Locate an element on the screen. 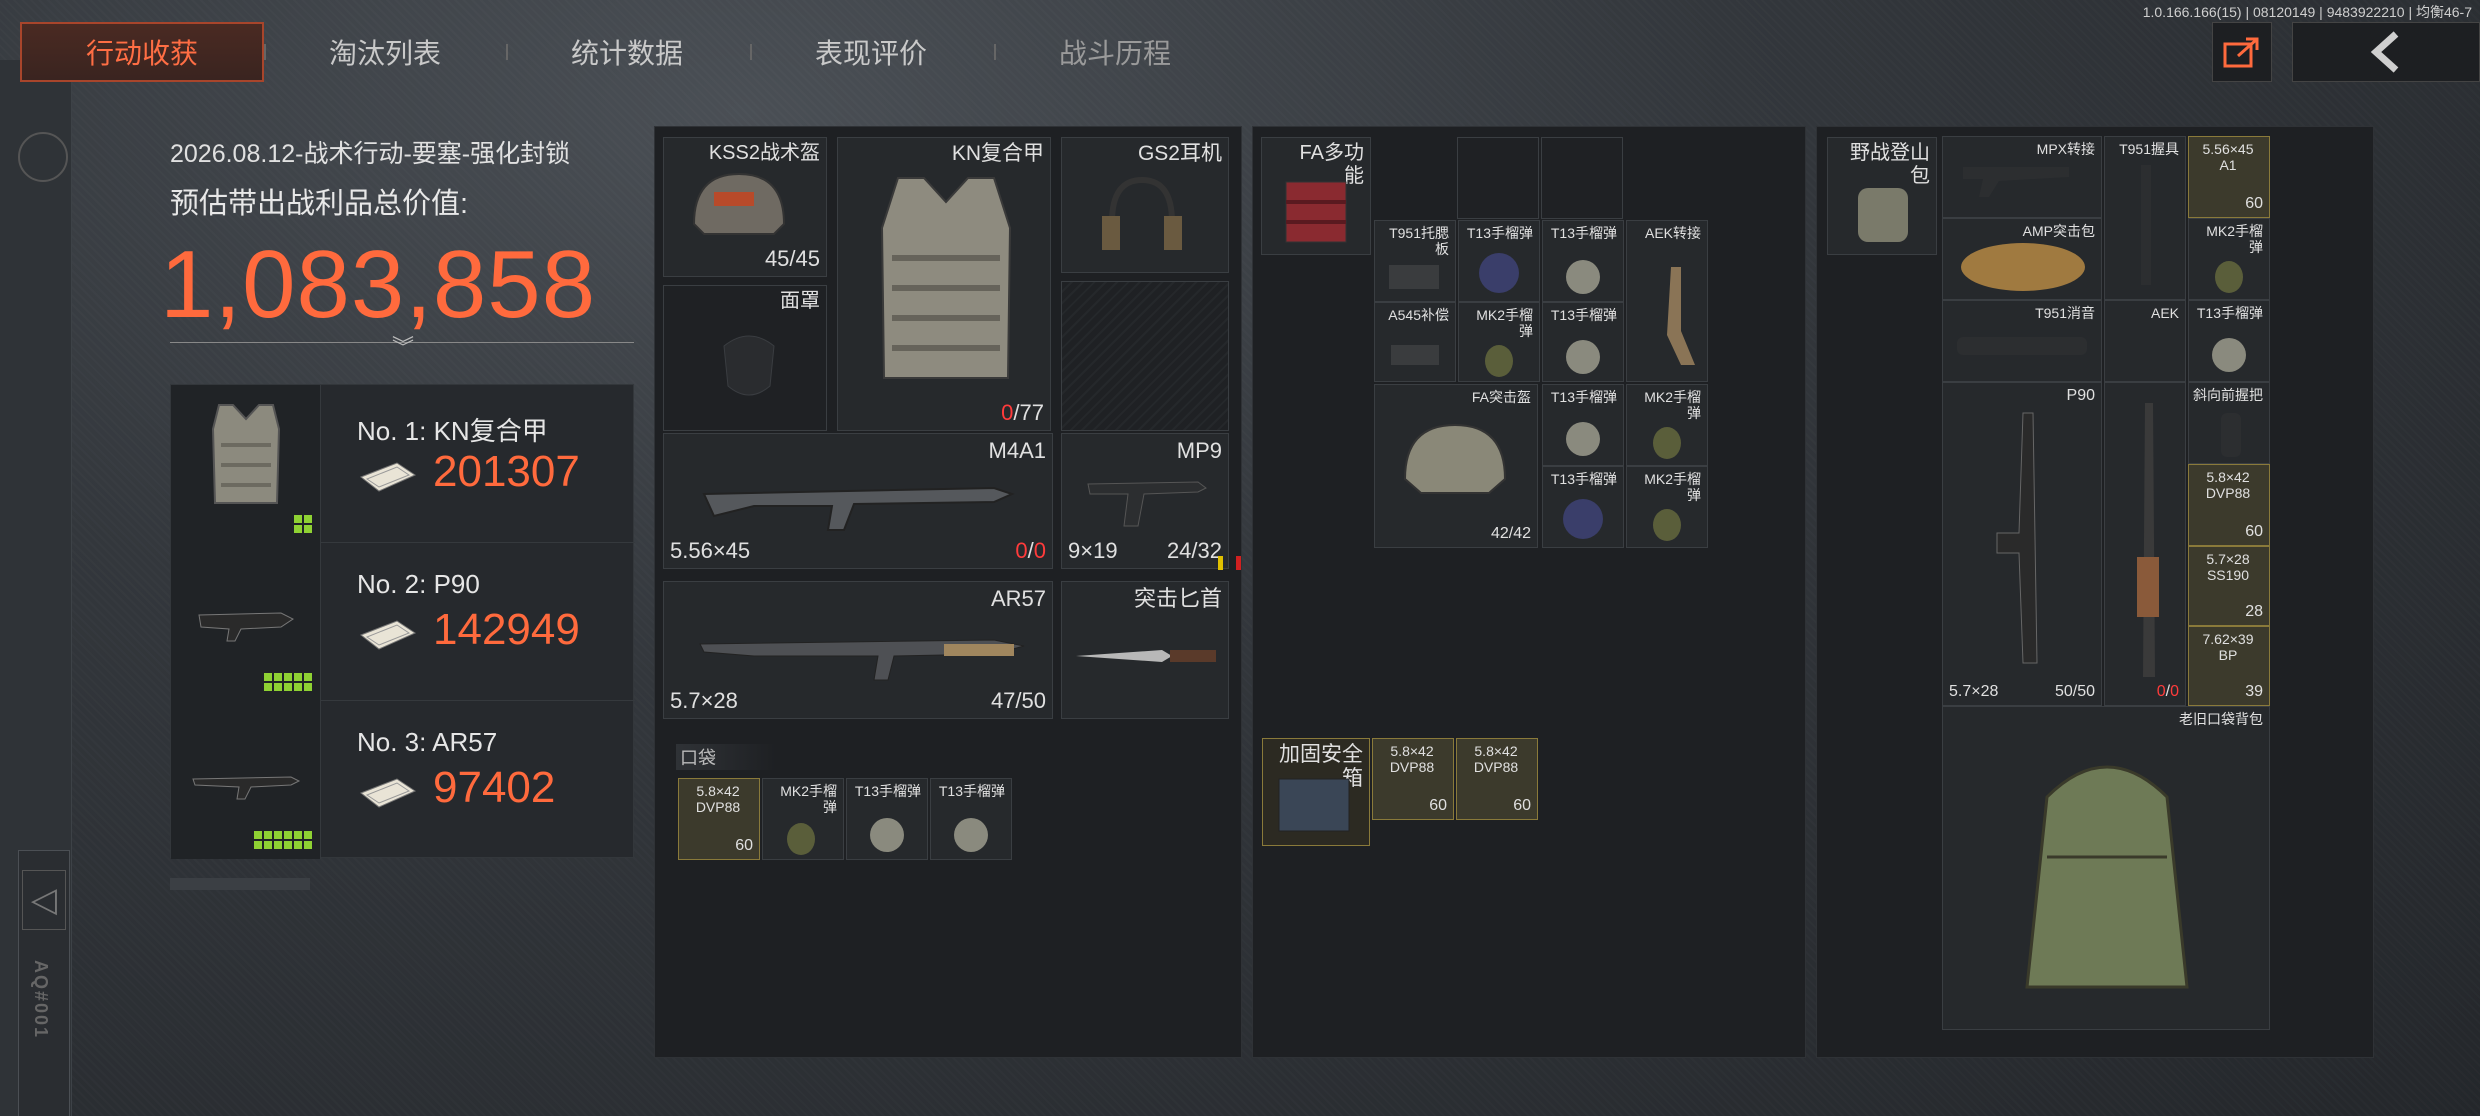  rig-item-slot: FA突击盔 42/42 is located at coordinates (1456, 466).